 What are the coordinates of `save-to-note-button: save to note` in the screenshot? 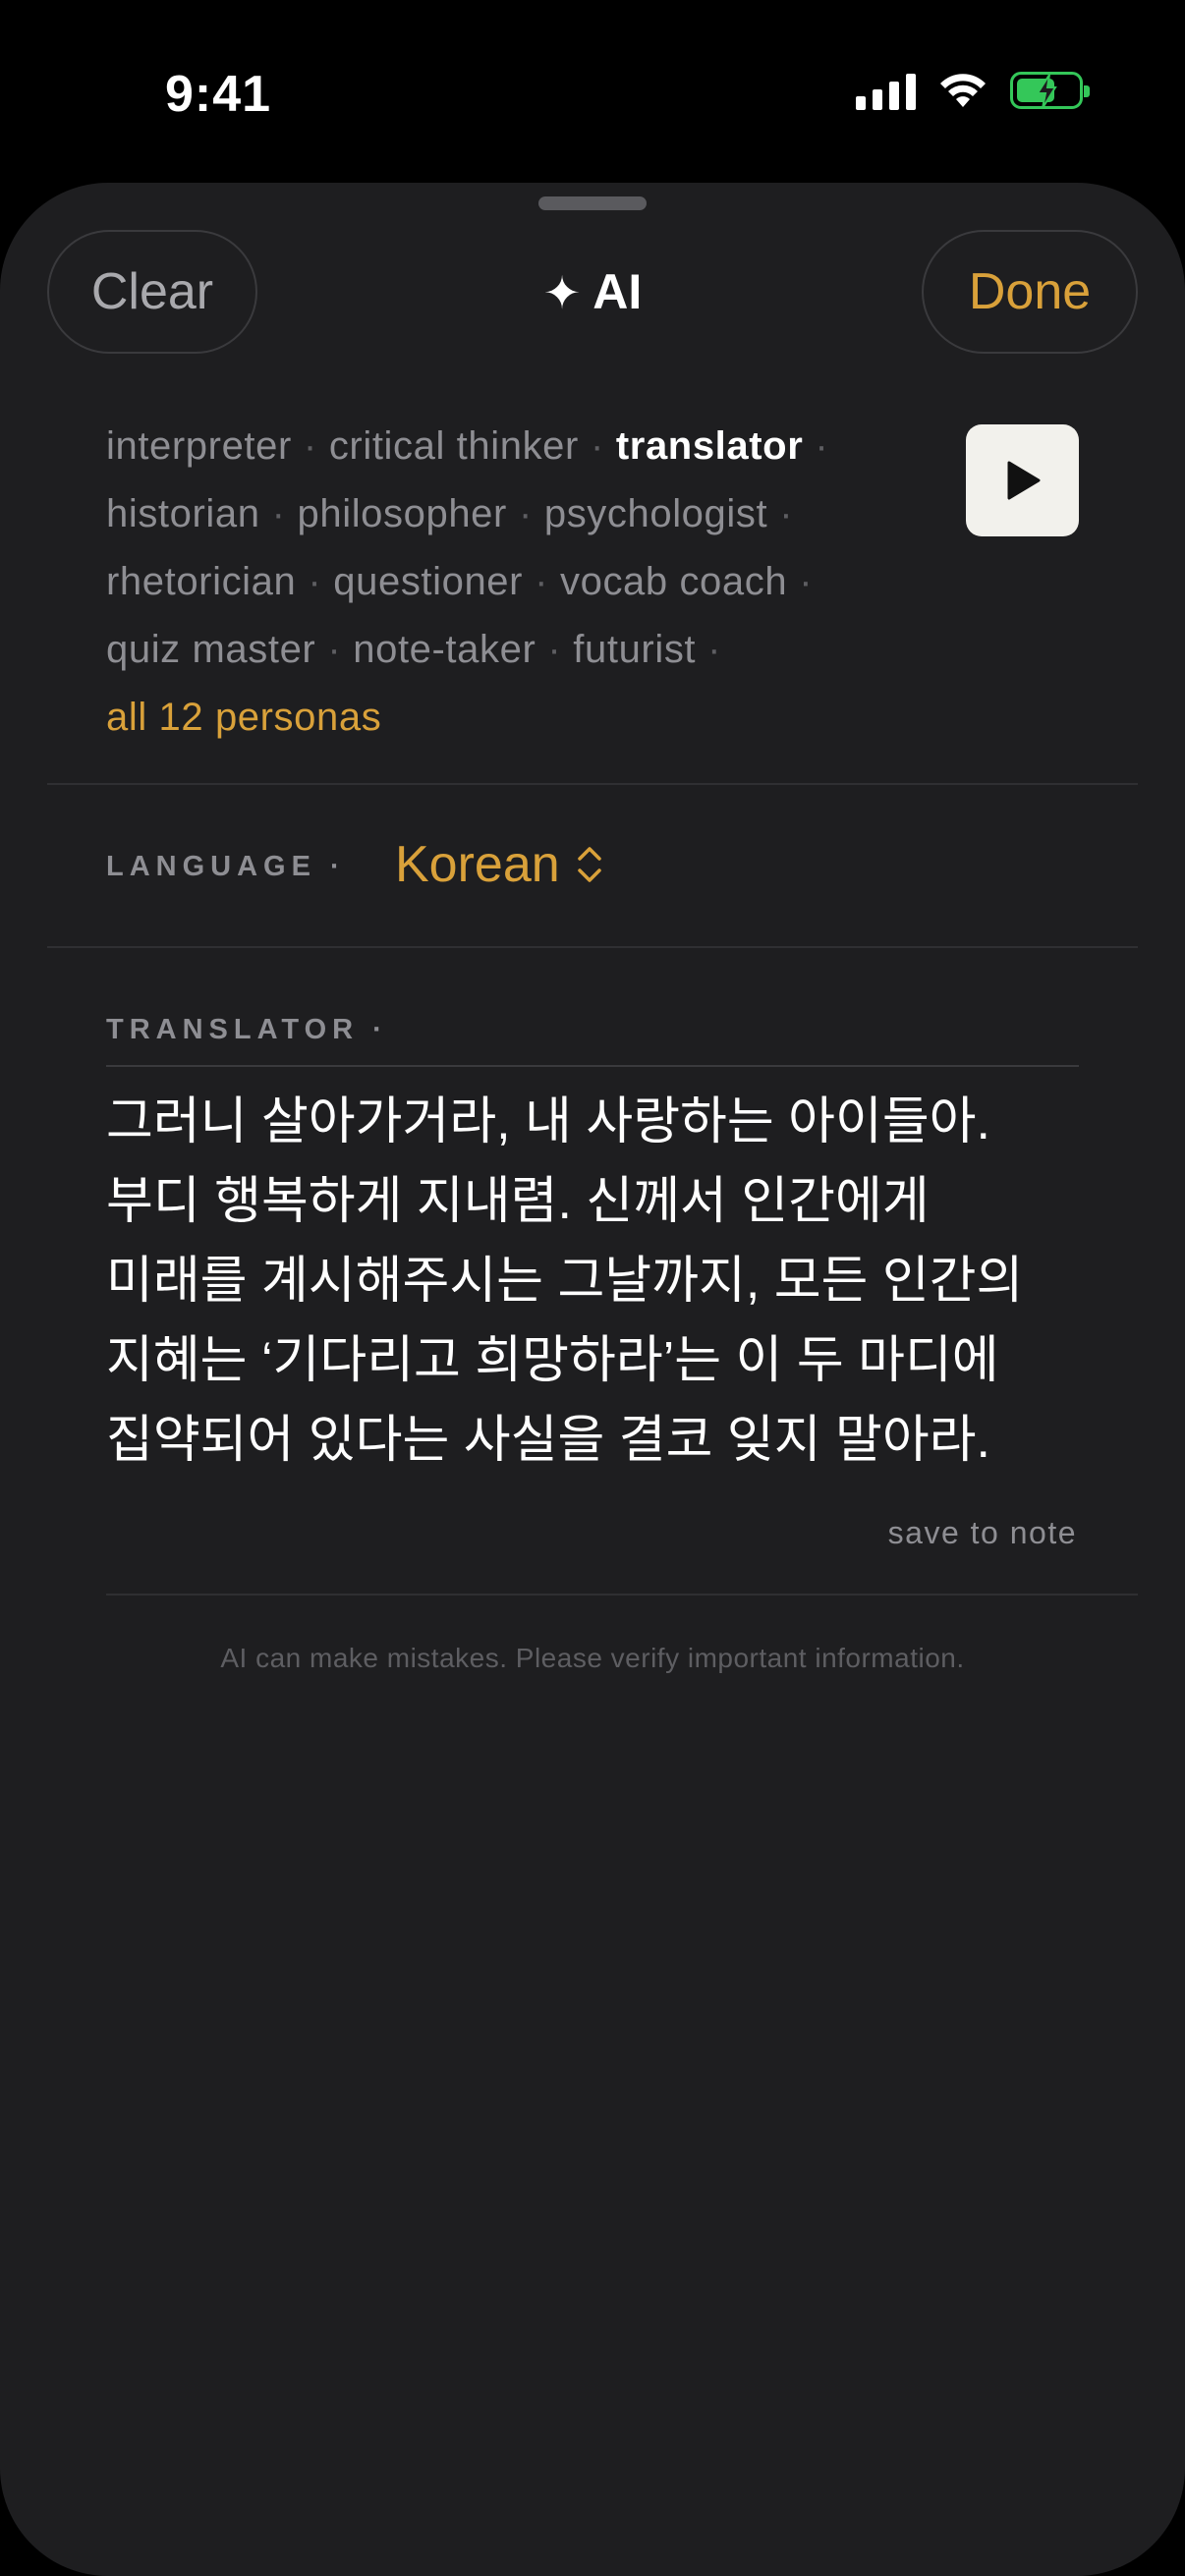 It's located at (983, 1533).